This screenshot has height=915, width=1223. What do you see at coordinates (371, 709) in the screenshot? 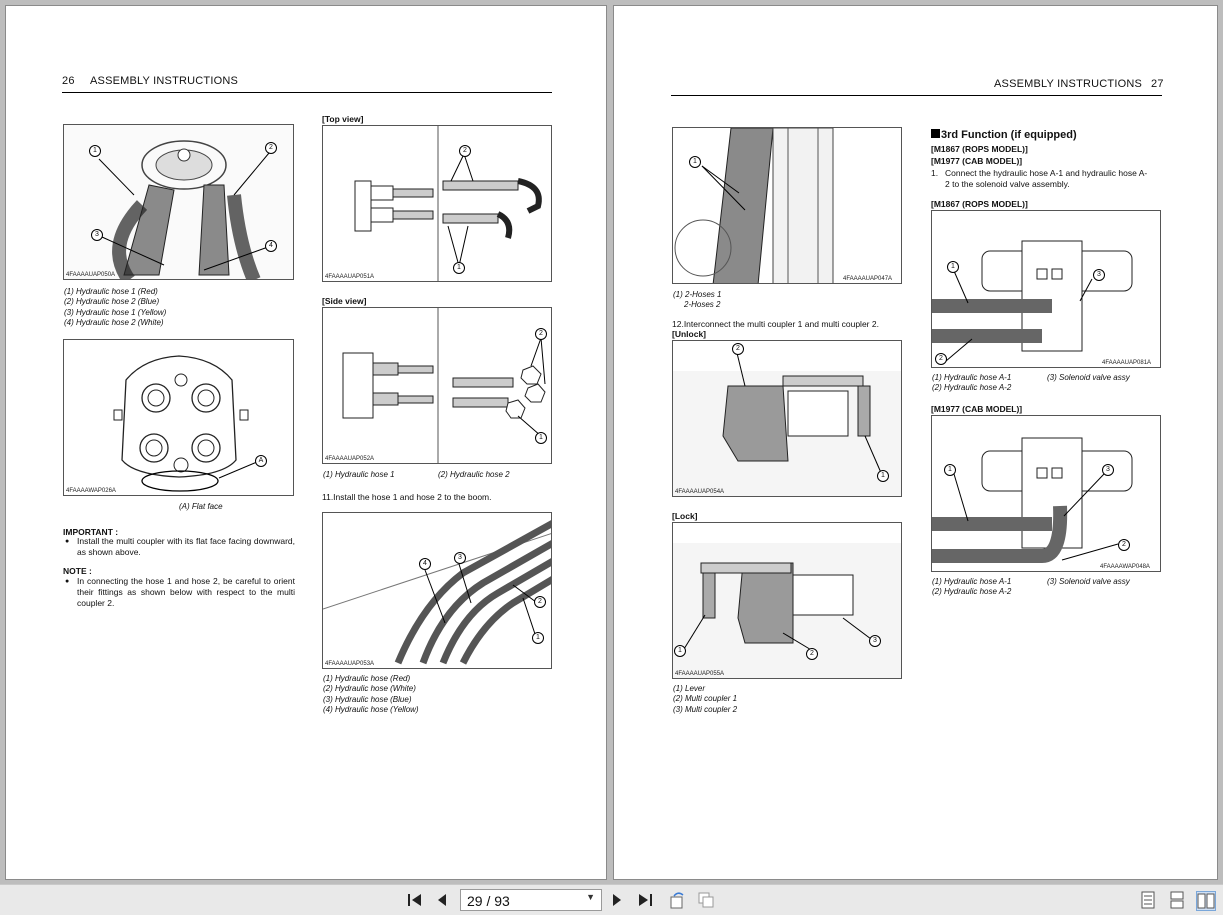
I see `caption-line: (4) Hydraulic hose (Yellow)` at bounding box center [371, 709].